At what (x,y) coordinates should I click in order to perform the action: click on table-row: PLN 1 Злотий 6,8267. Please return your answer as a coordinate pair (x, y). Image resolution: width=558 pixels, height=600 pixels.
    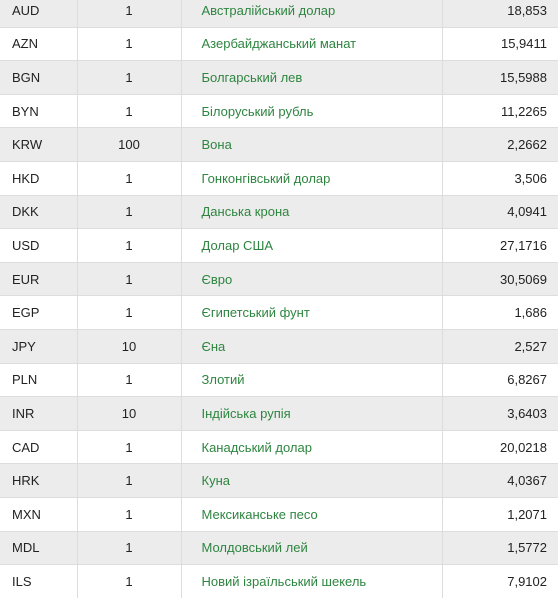
    Looking at the image, I should click on (279, 379).